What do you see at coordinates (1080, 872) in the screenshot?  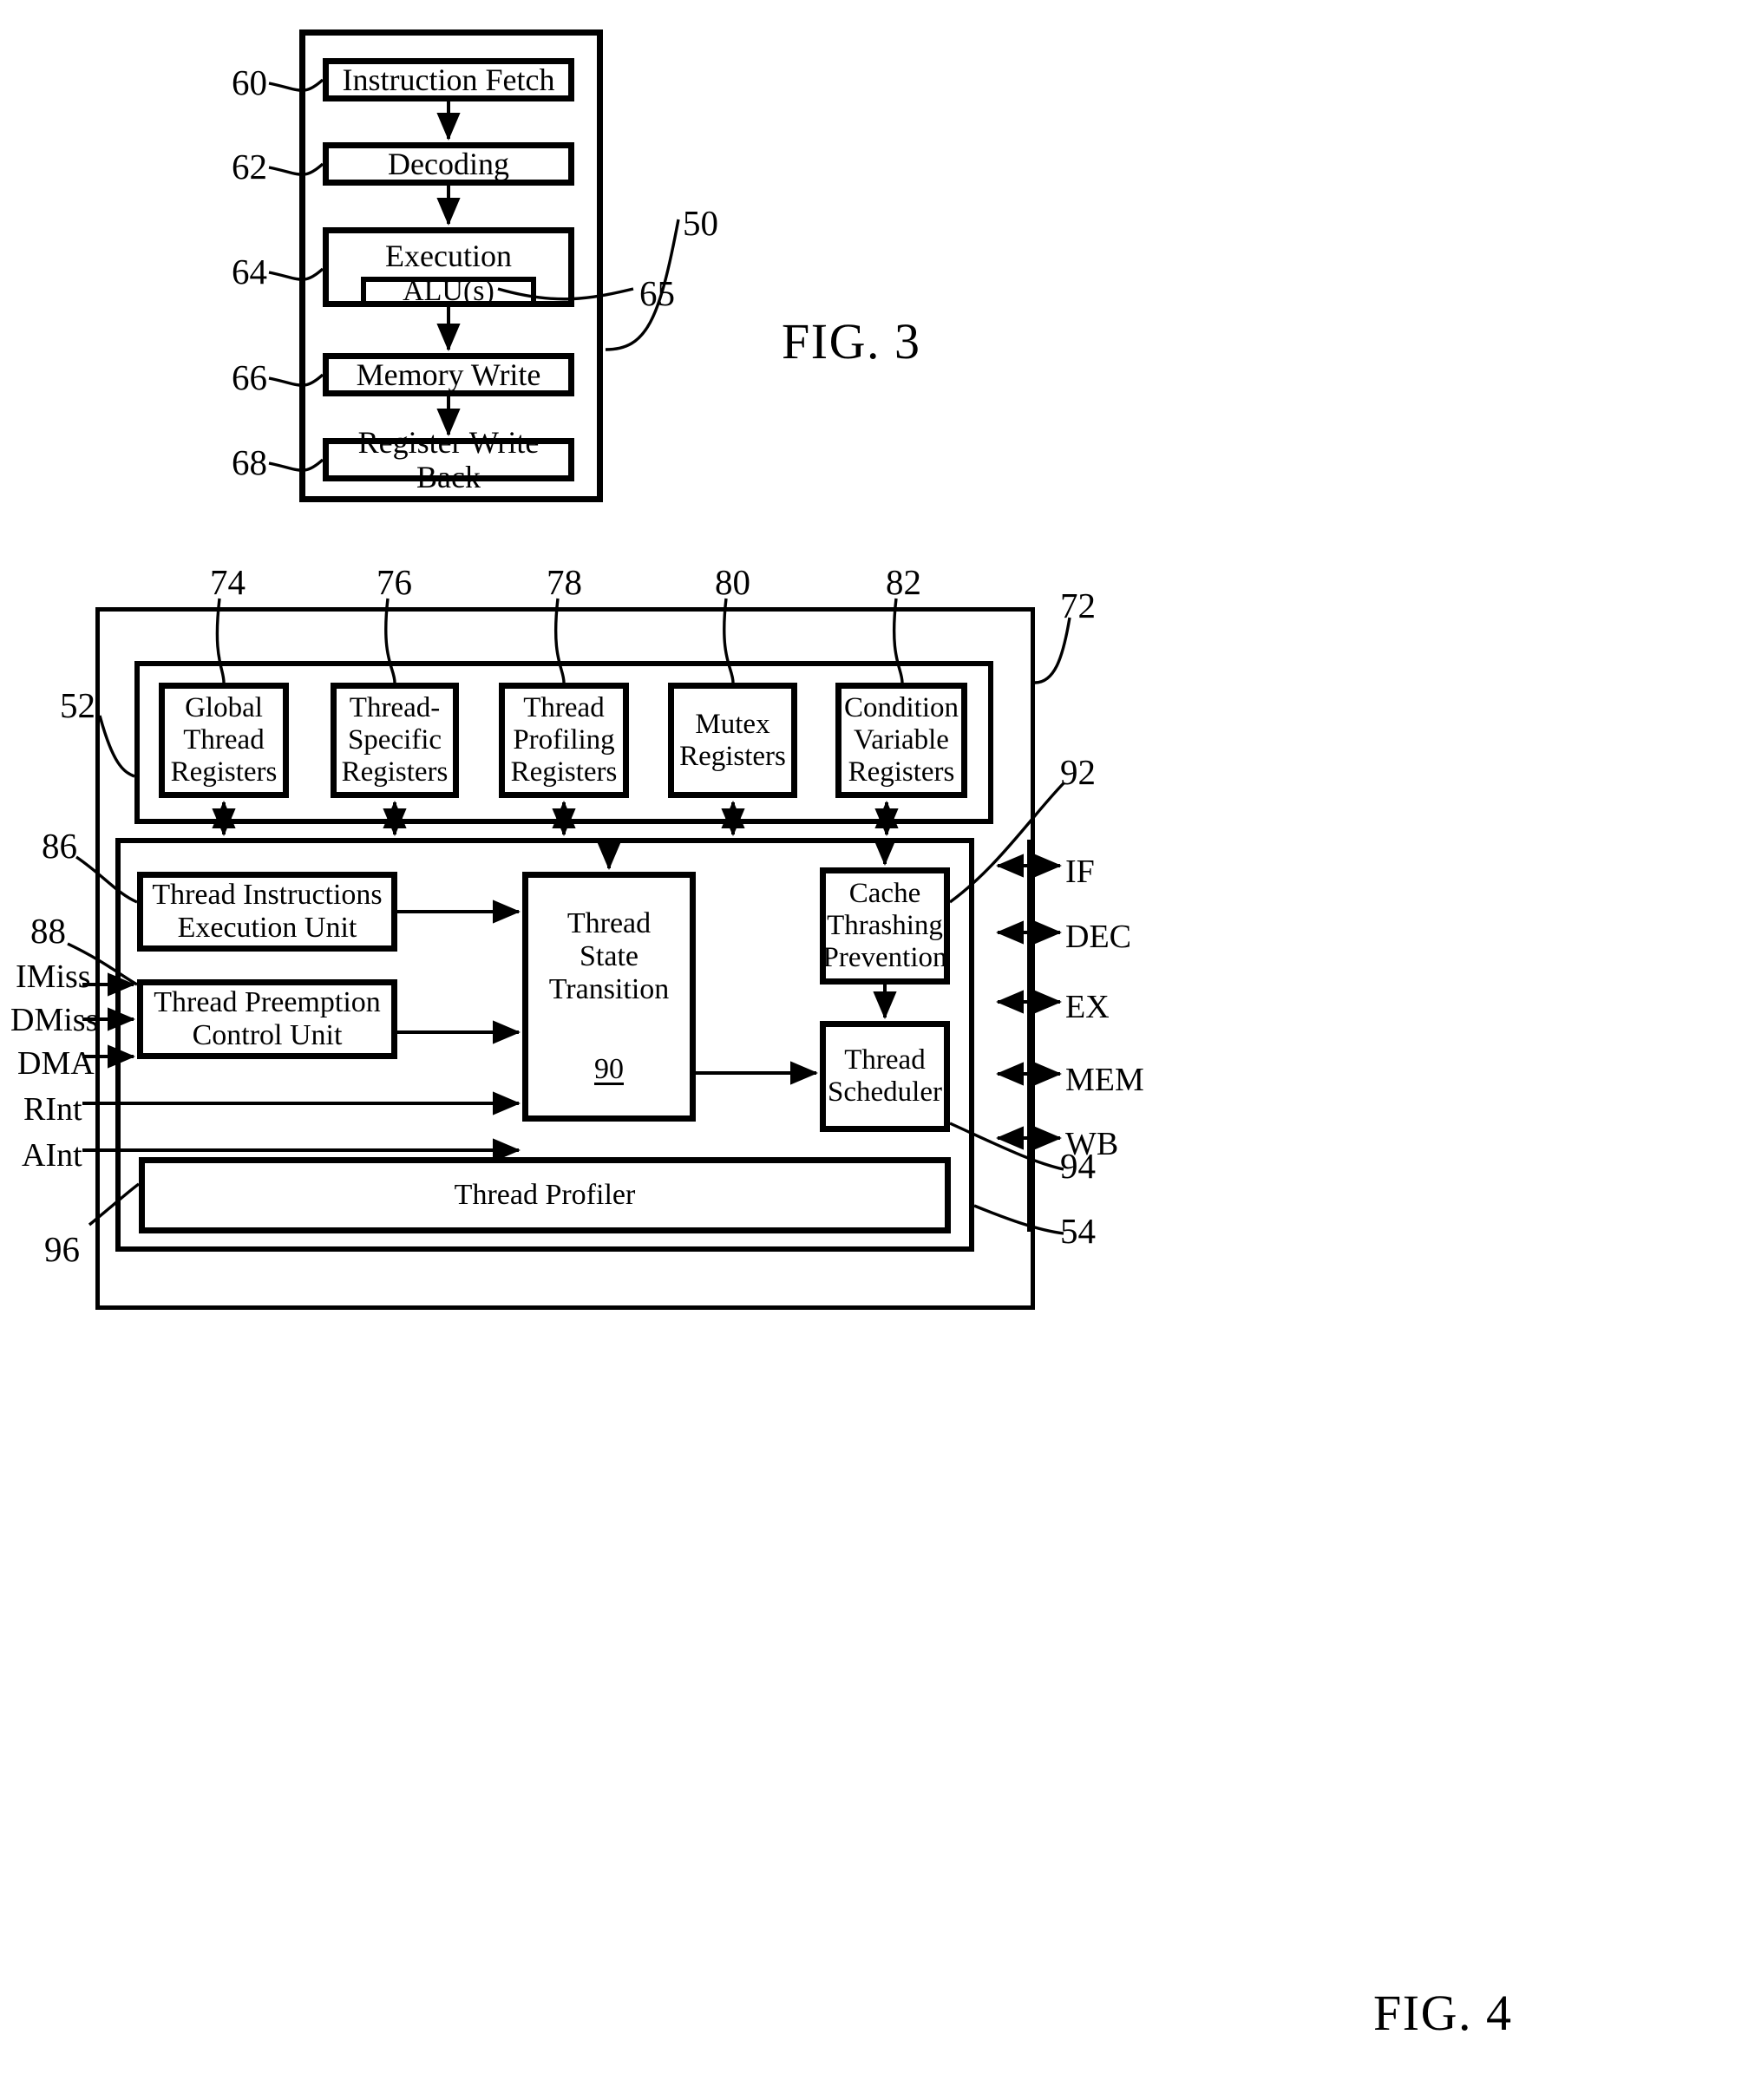 I see `fig4-signal-if: IF` at bounding box center [1080, 872].